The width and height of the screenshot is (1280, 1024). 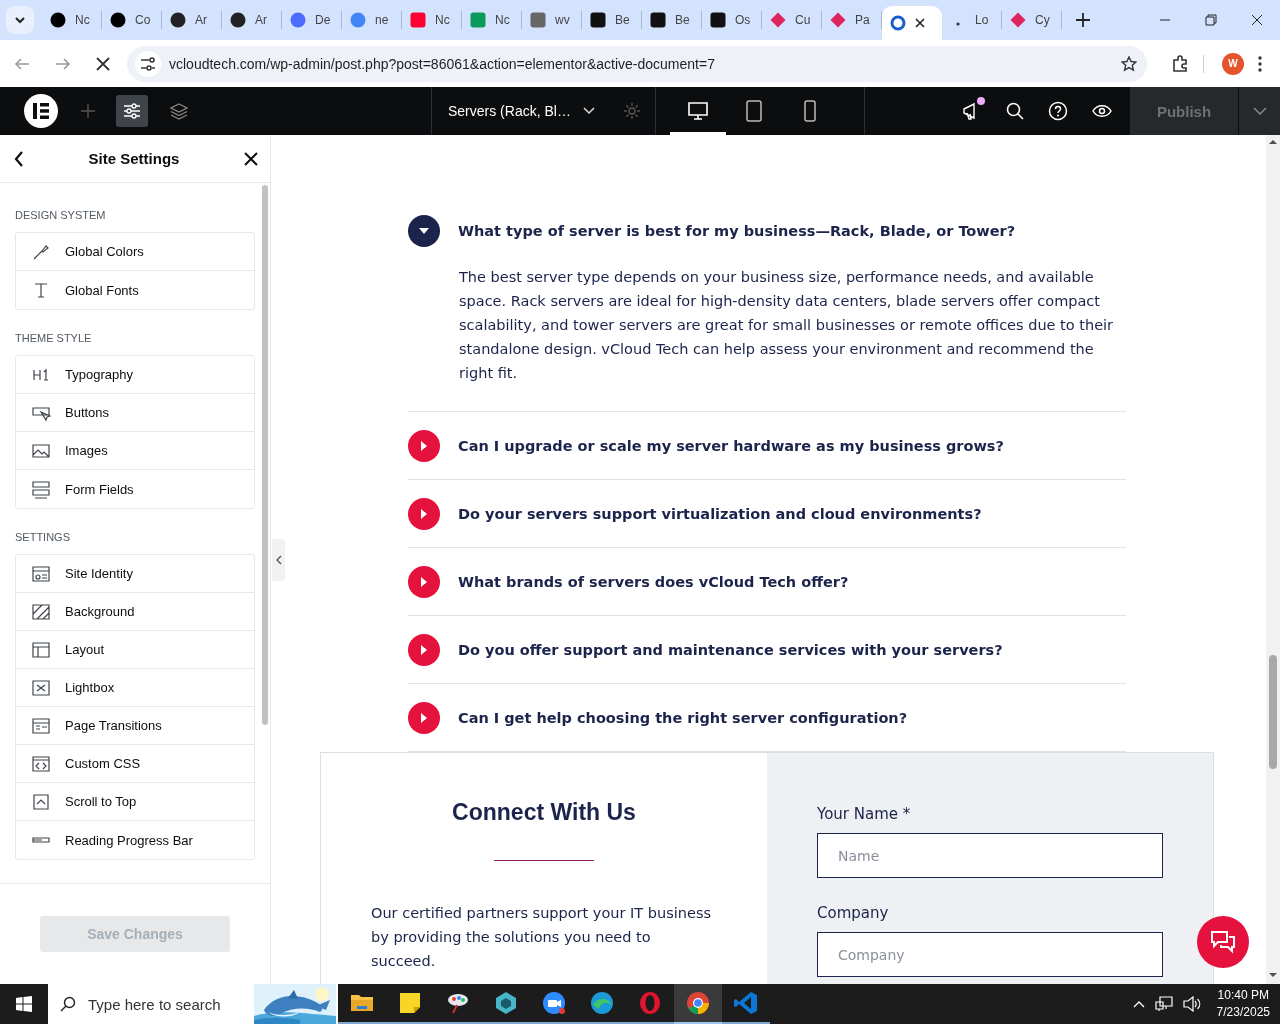 I want to click on faq-question: Can I get help choosing the right server configuration?, so click(x=767, y=717).